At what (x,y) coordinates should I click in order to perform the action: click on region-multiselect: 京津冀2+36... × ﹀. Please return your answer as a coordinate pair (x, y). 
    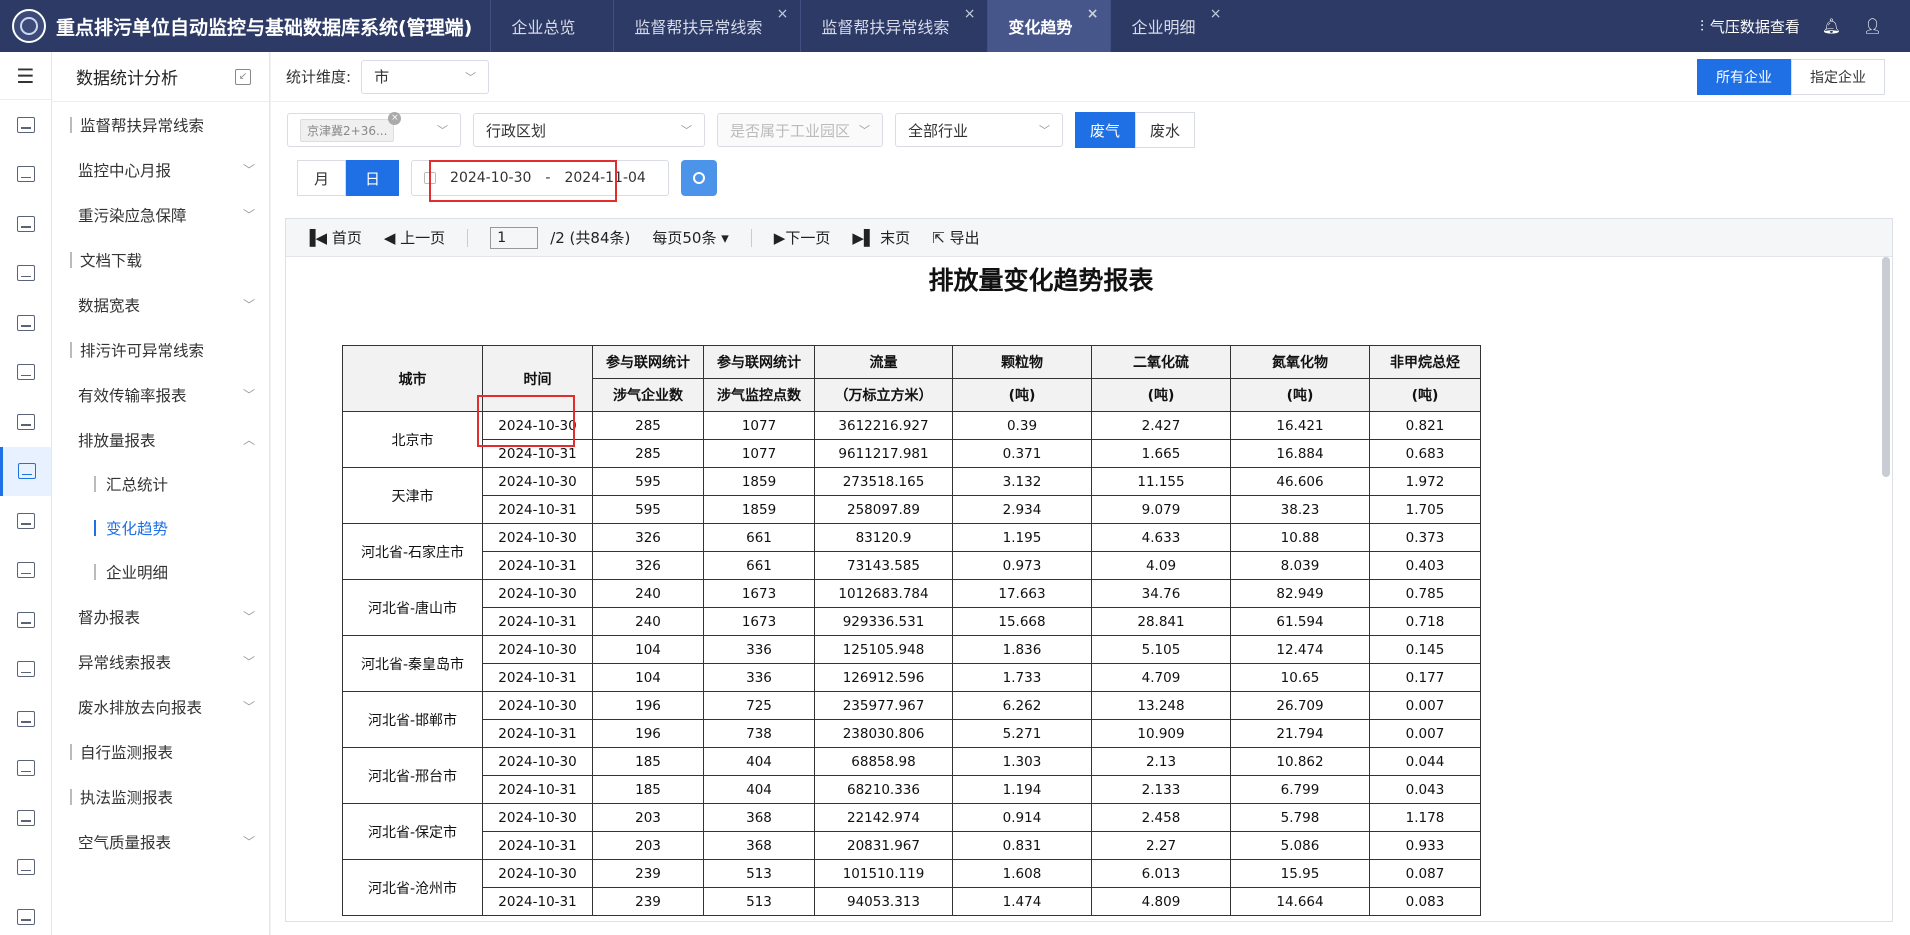
    Looking at the image, I should click on (374, 129).